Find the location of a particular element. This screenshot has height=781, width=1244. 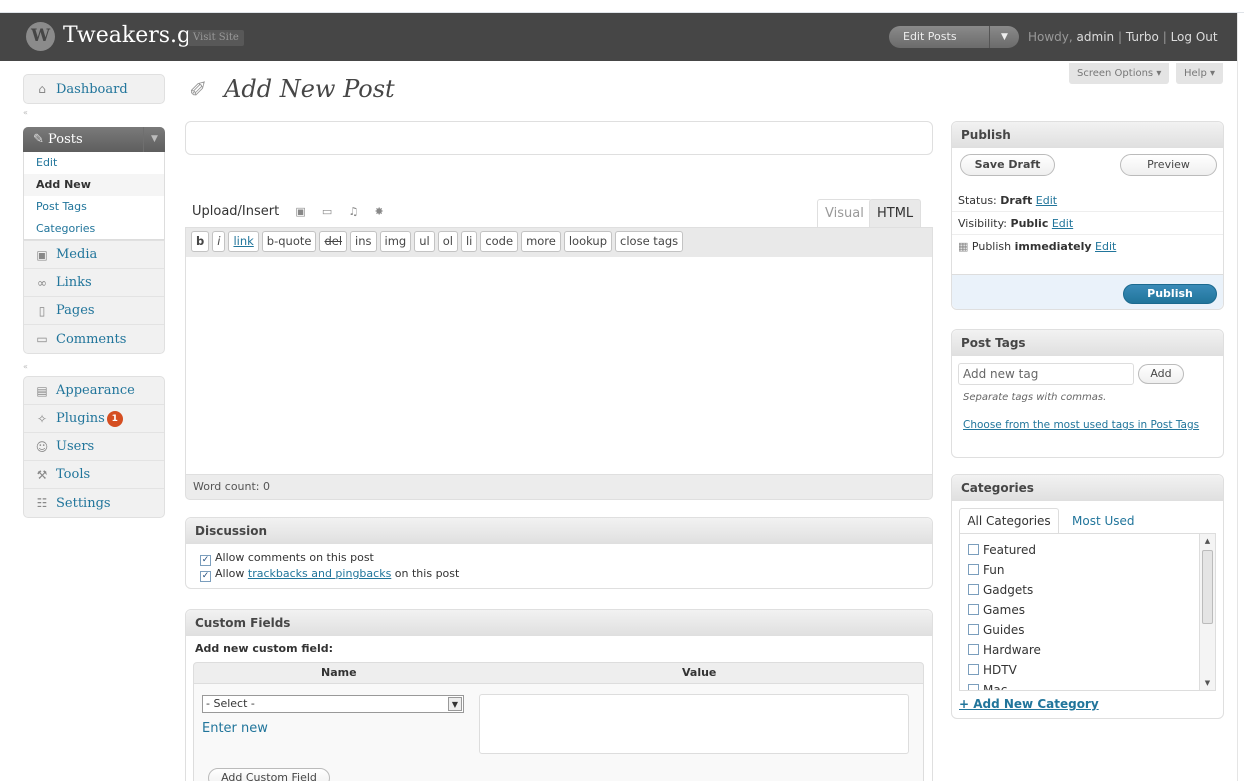

scrollbar-thumb is located at coordinates (1207, 587).